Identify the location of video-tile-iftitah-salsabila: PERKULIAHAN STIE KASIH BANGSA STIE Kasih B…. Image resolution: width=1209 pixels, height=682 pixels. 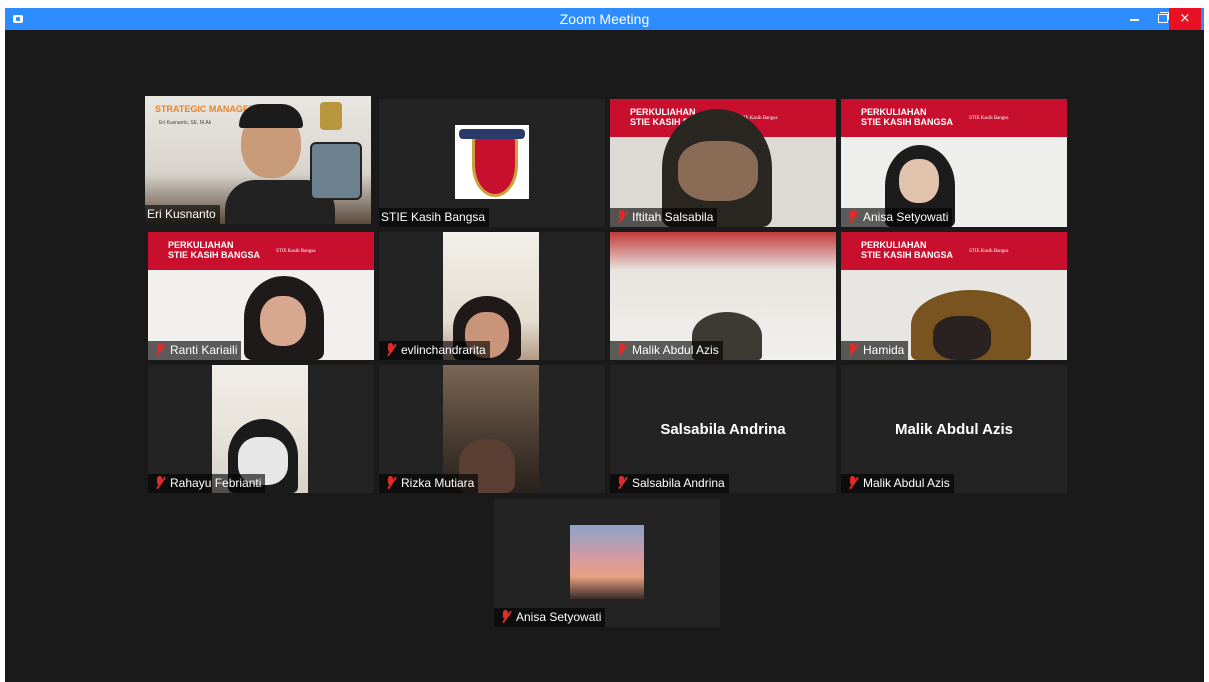
(723, 163).